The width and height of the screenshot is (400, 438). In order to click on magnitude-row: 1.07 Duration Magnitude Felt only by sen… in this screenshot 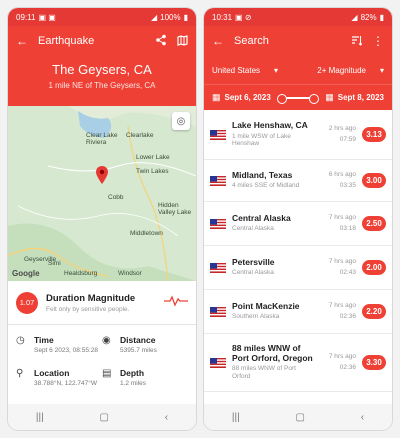, I will do `click(102, 303)`.